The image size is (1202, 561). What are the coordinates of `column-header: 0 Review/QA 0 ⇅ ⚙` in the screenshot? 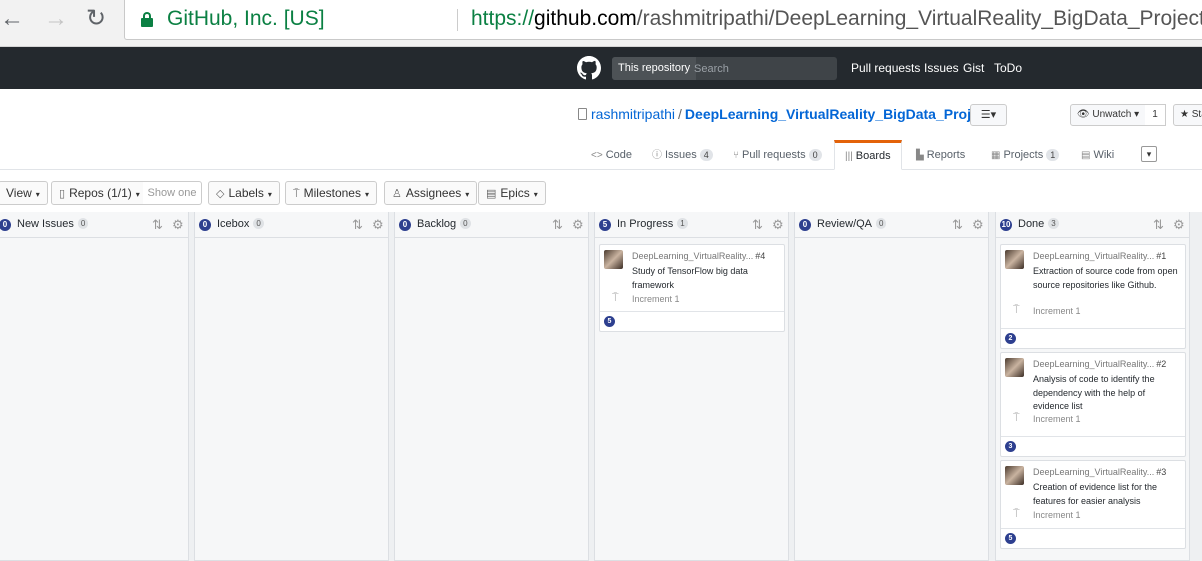 It's located at (891, 225).